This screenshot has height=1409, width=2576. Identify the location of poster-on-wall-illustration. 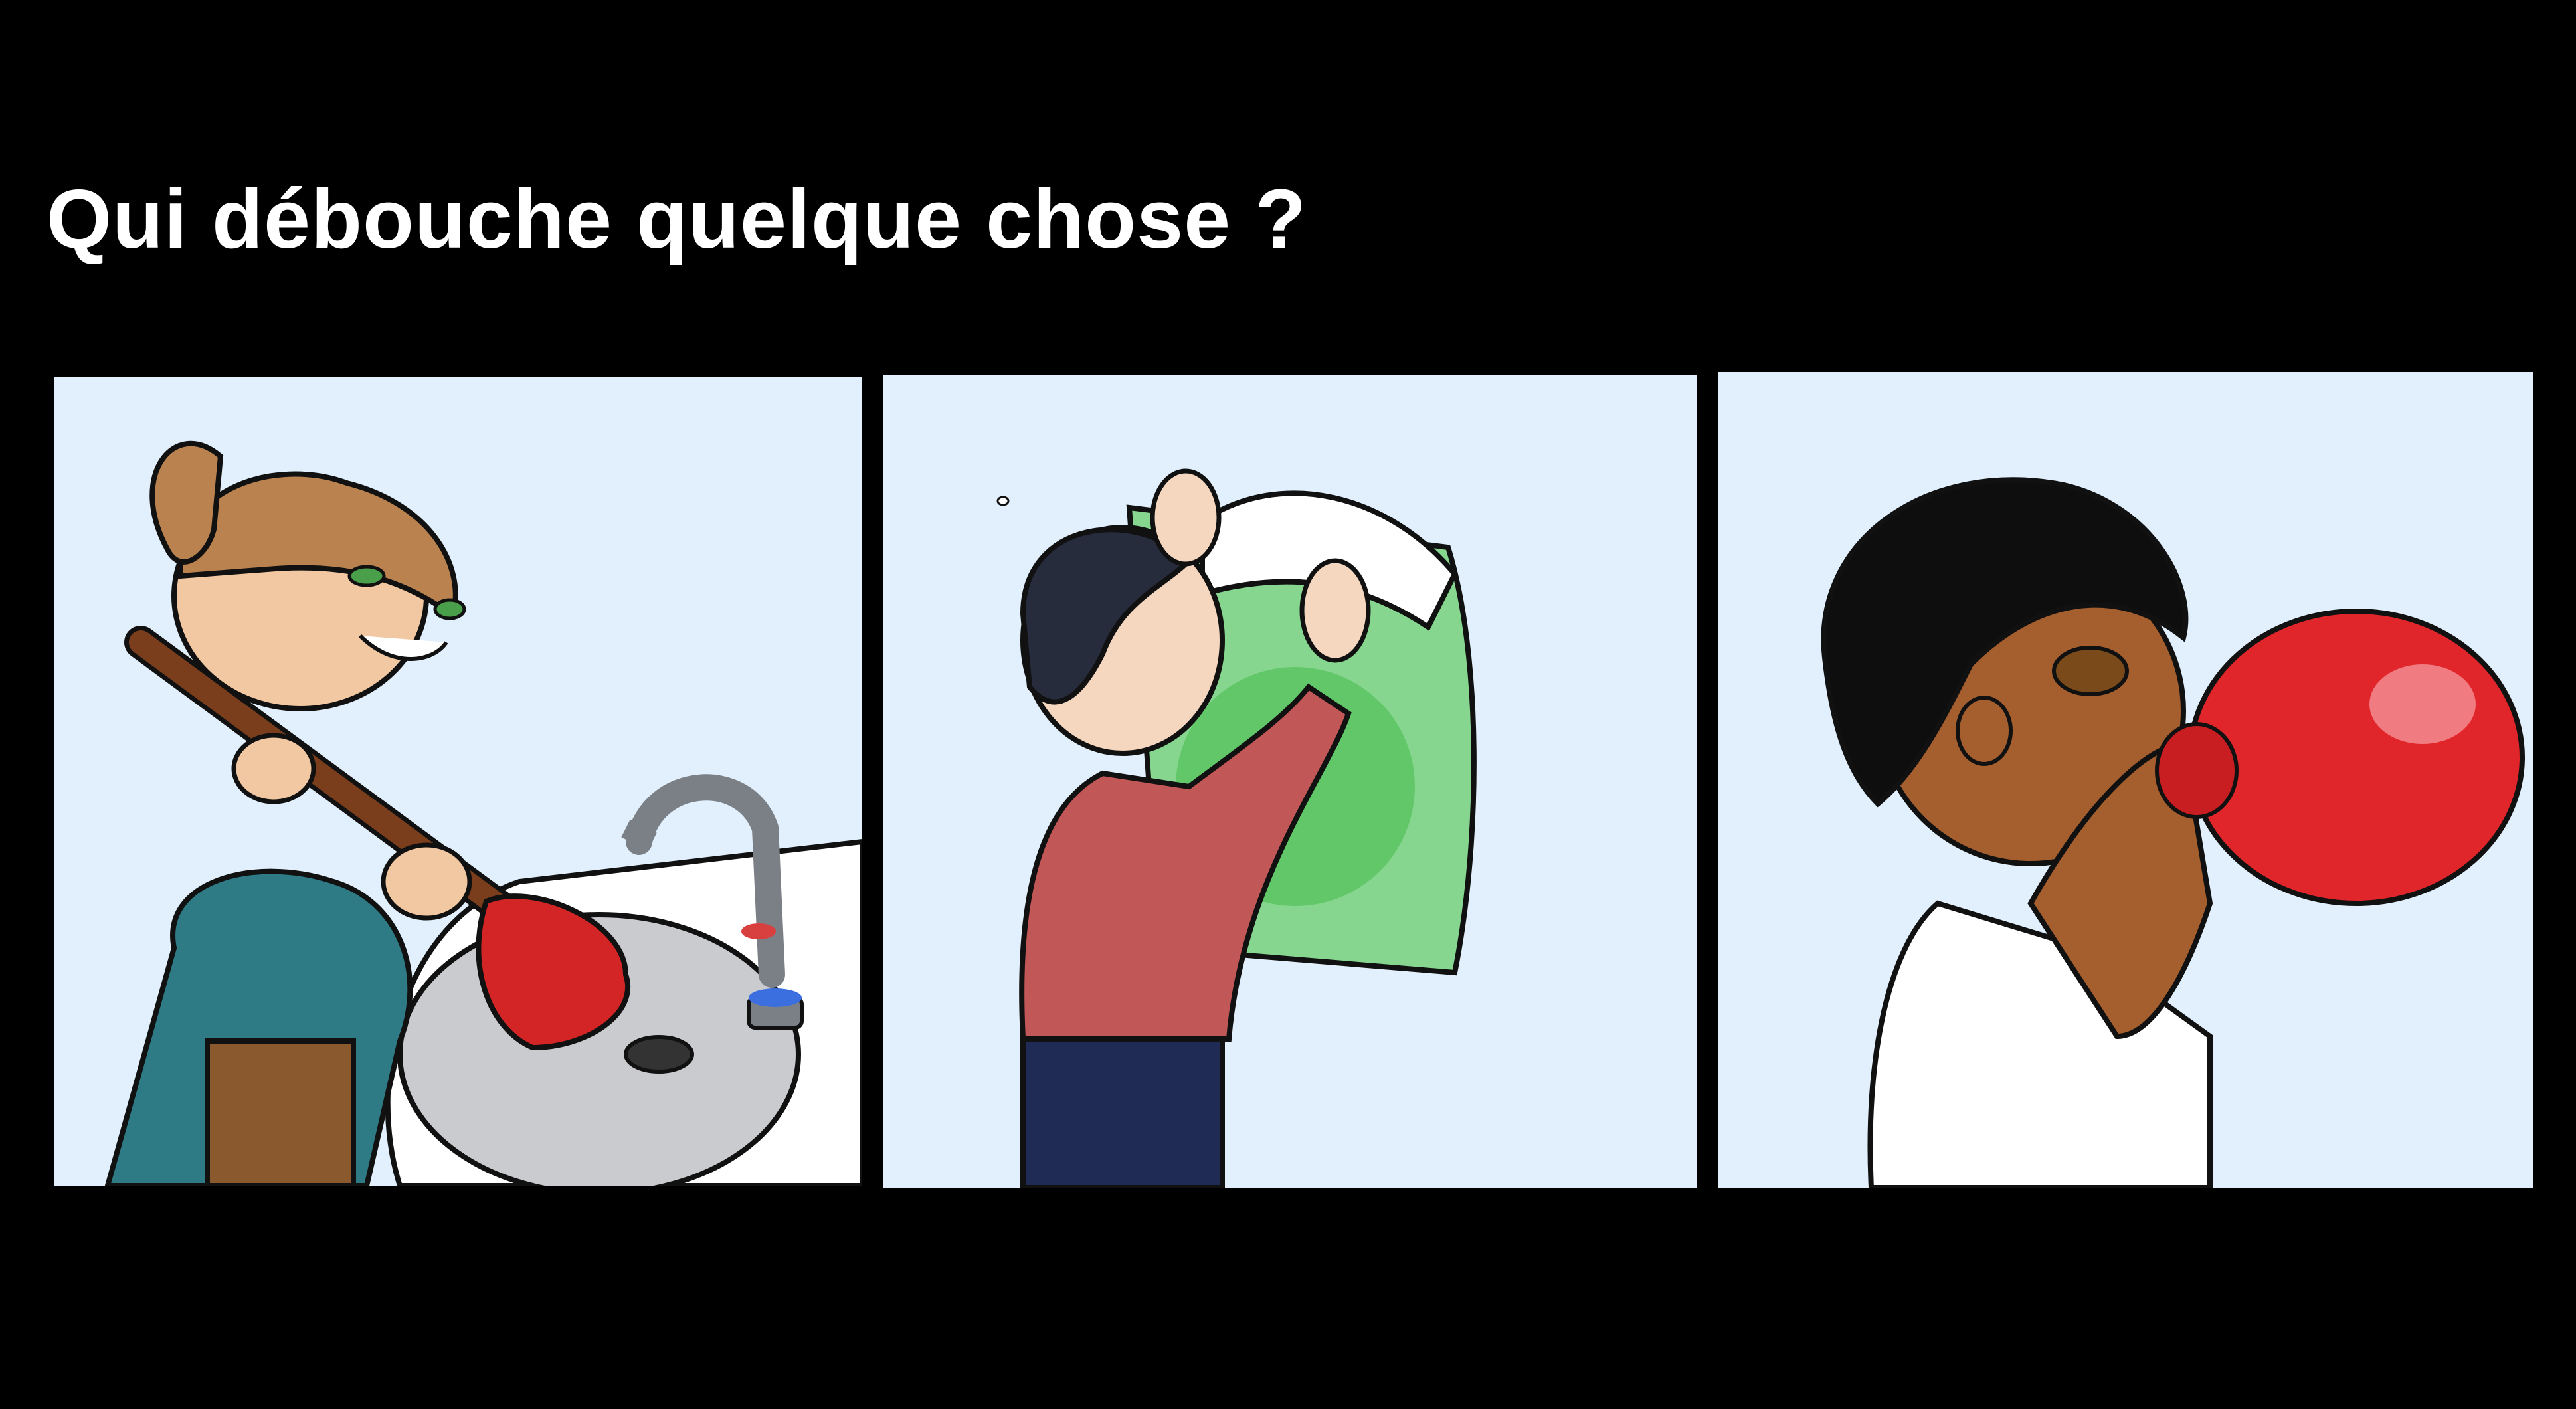
(1236, 828).